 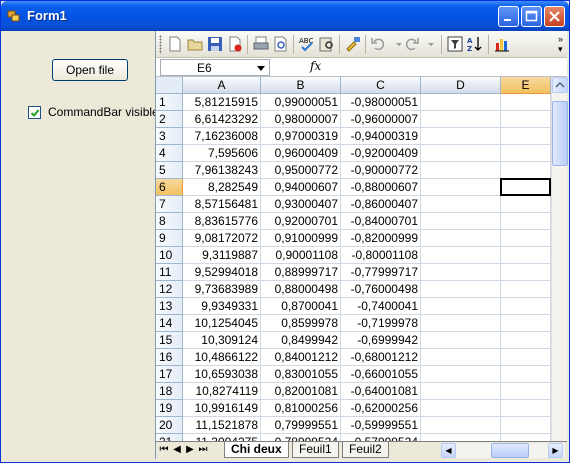 What do you see at coordinates (160, 44) in the screenshot?
I see `toolbar-grip` at bounding box center [160, 44].